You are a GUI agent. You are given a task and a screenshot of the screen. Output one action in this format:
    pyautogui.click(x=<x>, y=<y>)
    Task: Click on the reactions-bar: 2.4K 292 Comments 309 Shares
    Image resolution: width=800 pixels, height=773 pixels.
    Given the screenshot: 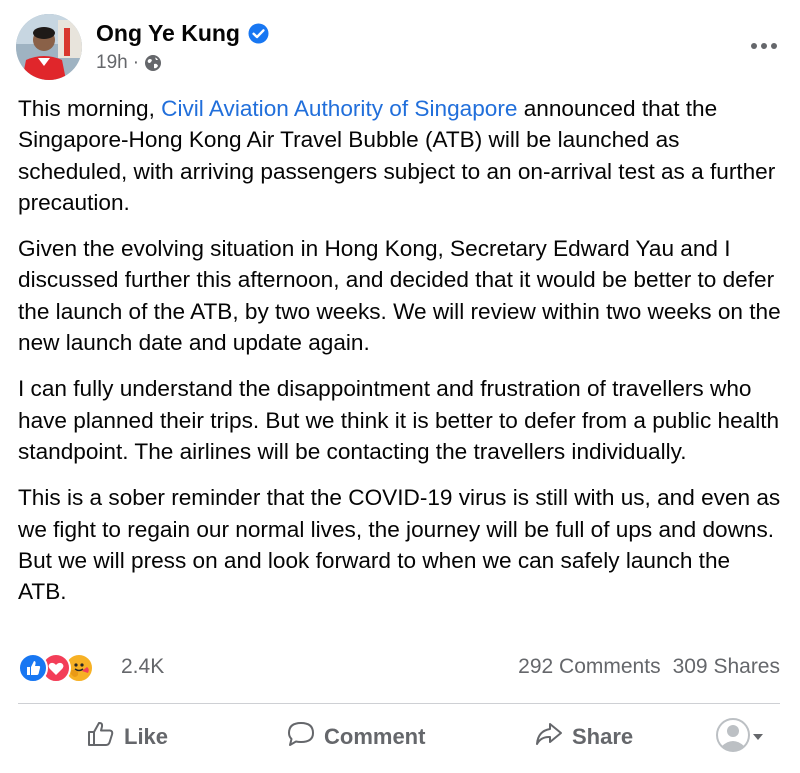 What is the action you would take?
    pyautogui.click(x=399, y=668)
    